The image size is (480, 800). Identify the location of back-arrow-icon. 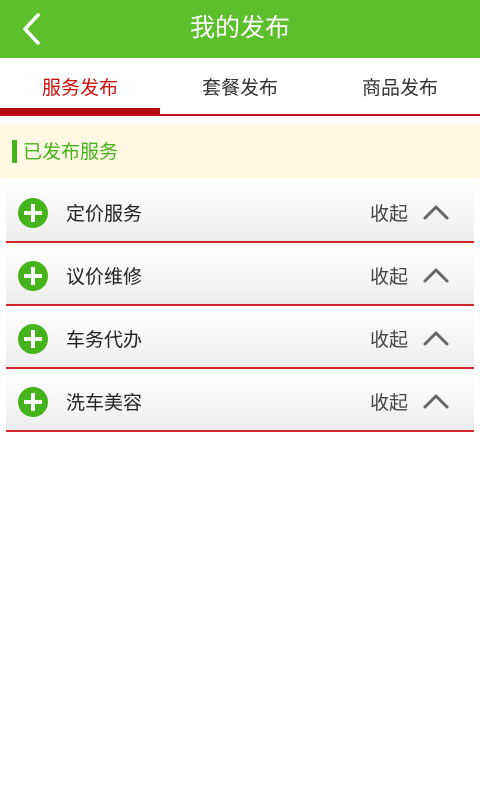
(31, 29).